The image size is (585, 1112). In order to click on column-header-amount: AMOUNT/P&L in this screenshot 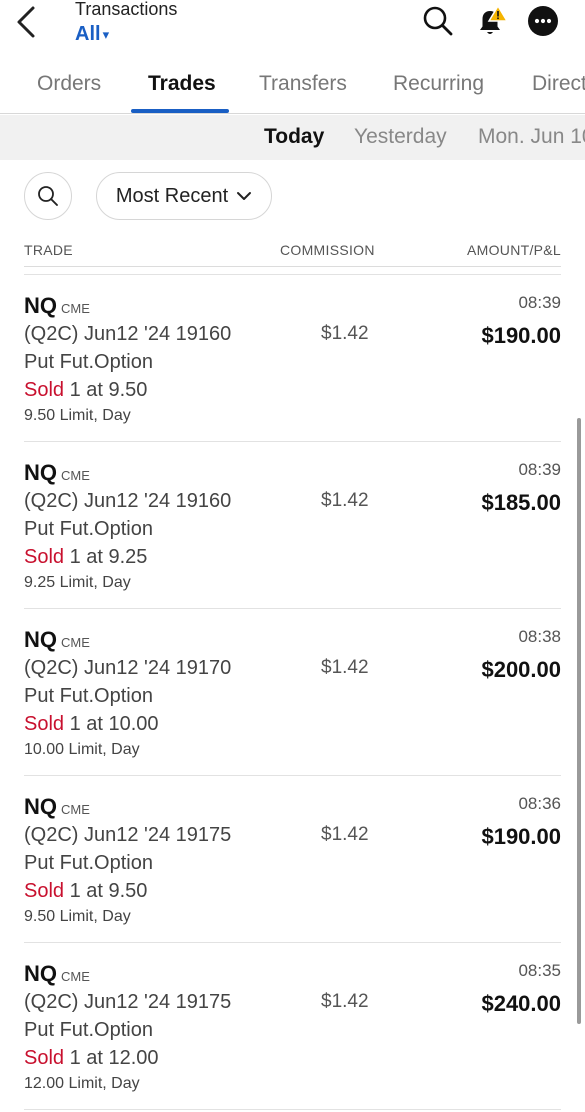, I will do `click(514, 250)`.